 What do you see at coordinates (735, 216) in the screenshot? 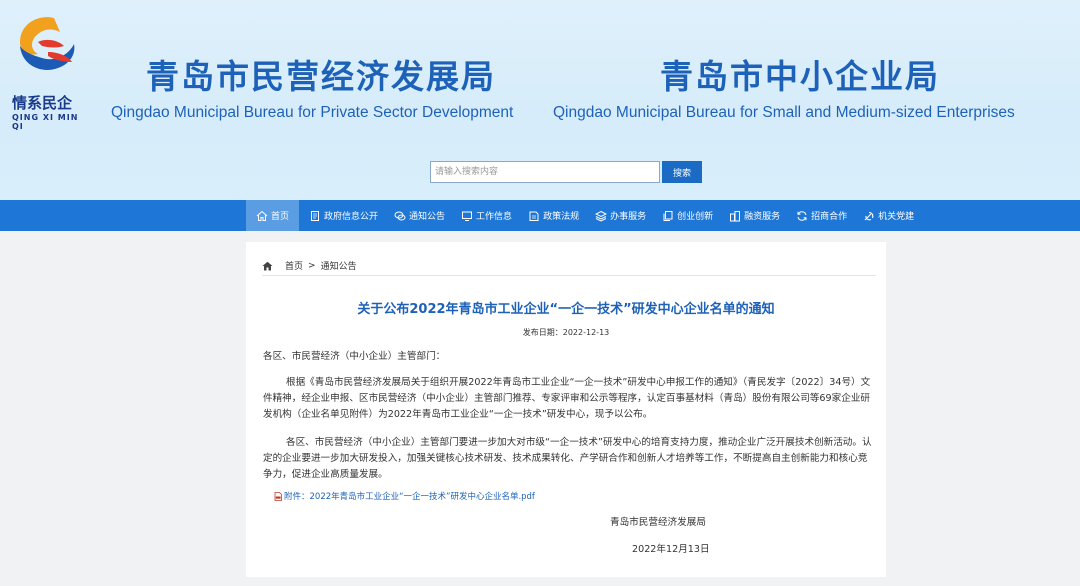
I see `buildings-icon` at bounding box center [735, 216].